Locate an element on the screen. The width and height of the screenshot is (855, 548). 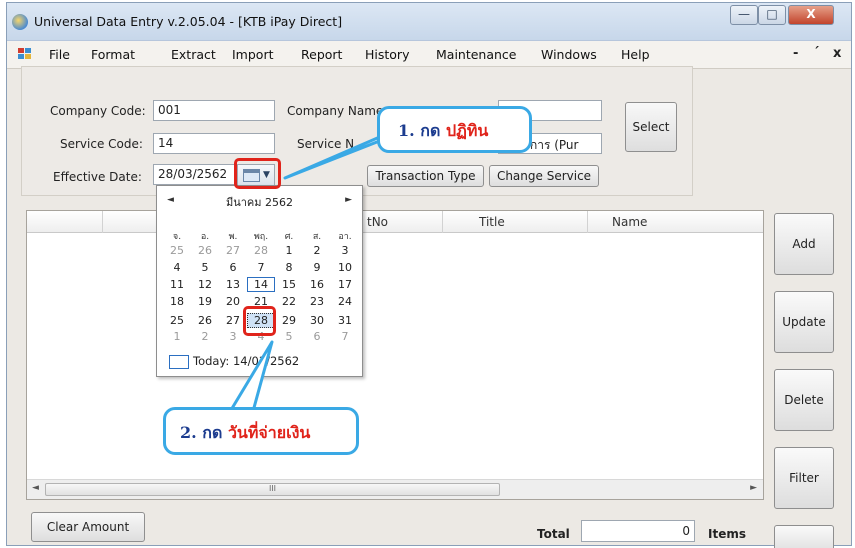
menu-report: Report is located at coordinates (321, 54).